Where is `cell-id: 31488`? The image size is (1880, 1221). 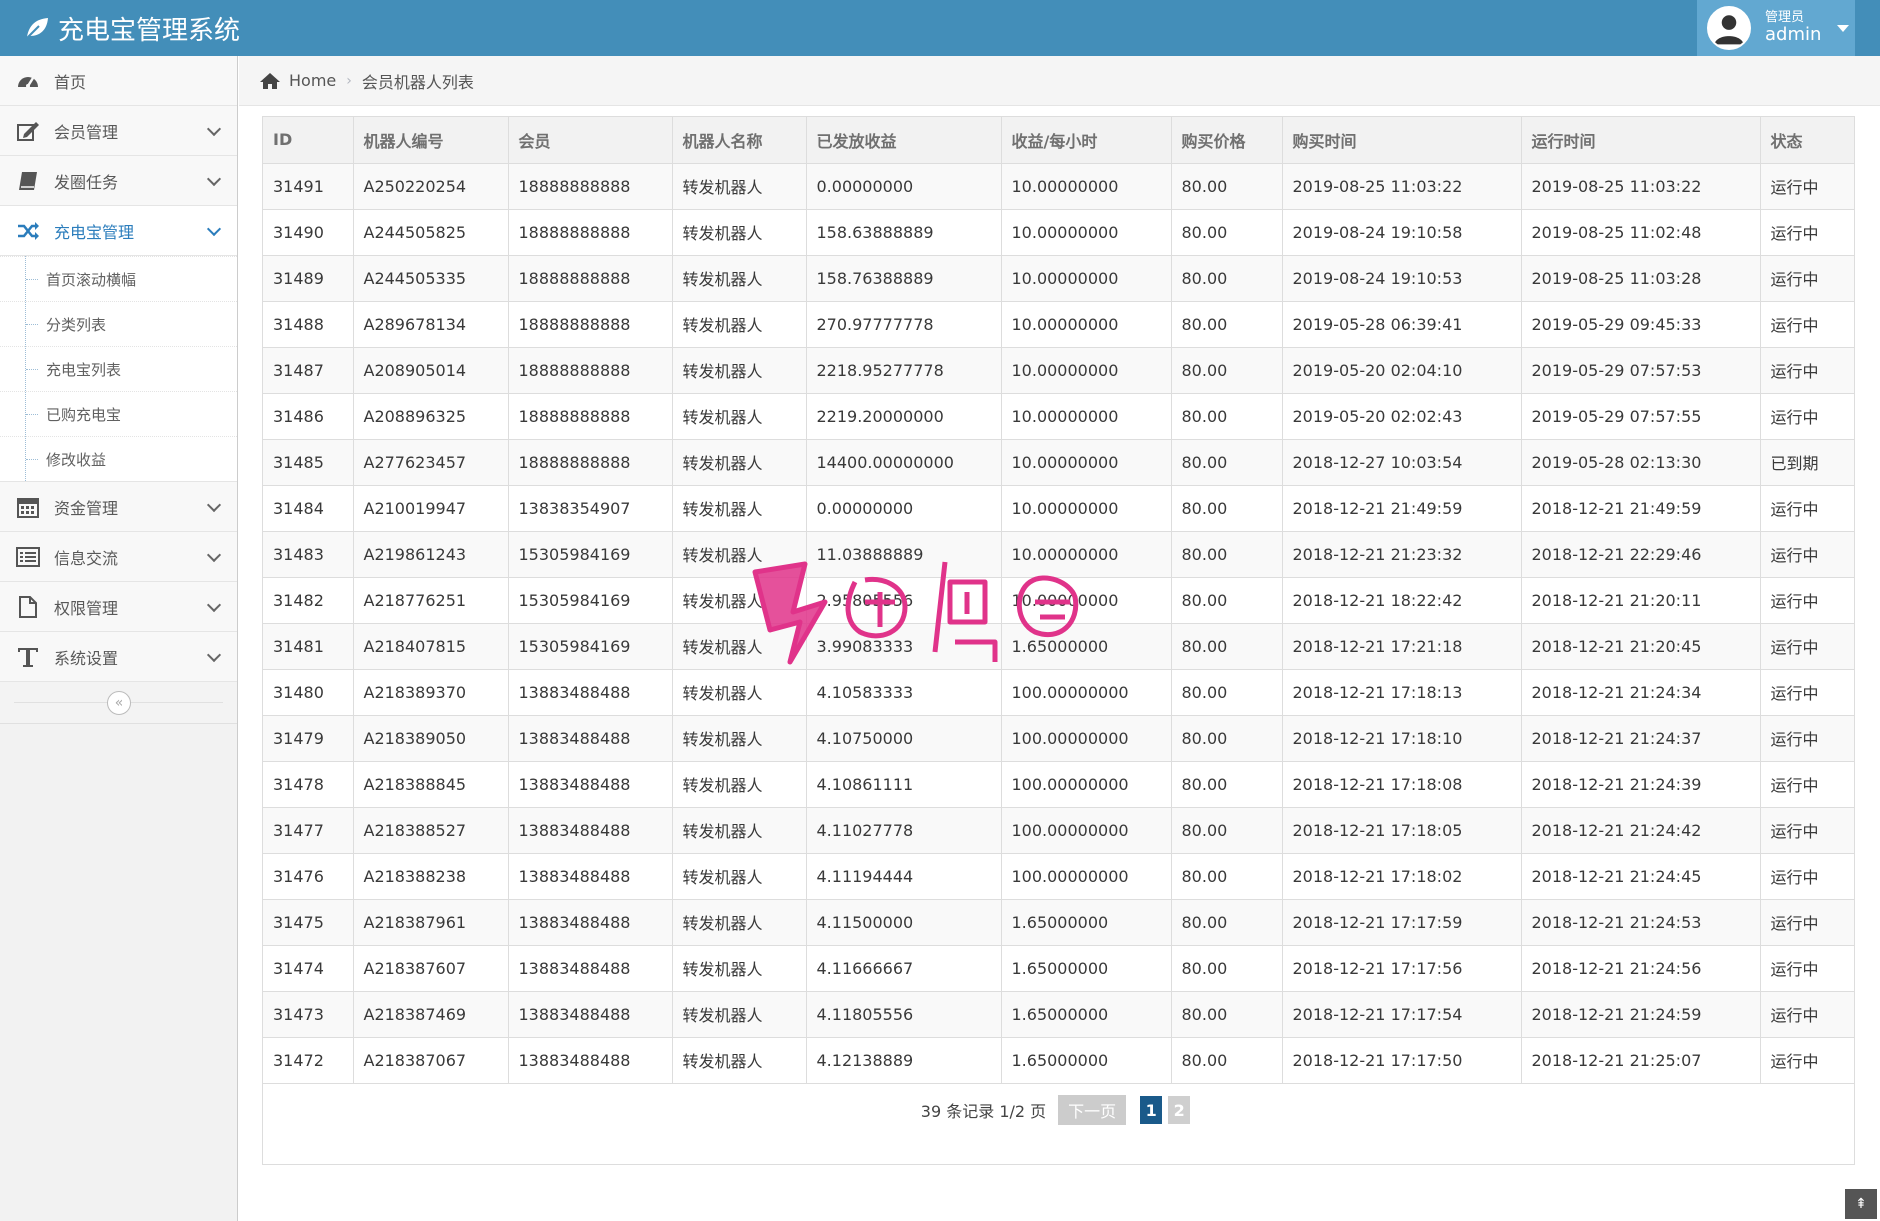
cell-id: 31488 is located at coordinates (308, 324).